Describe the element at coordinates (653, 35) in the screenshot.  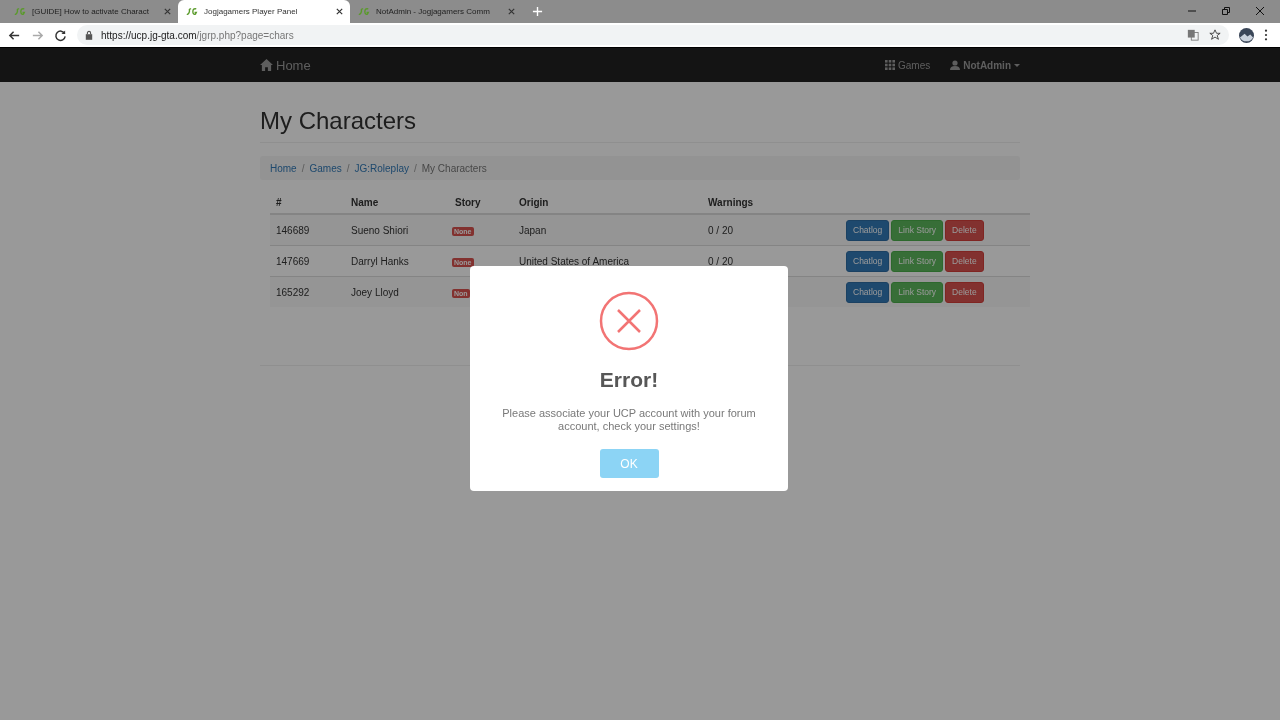
I see `address-bar: https://ucp.jg-gta.com/jgrp.php?page=chars` at that location.